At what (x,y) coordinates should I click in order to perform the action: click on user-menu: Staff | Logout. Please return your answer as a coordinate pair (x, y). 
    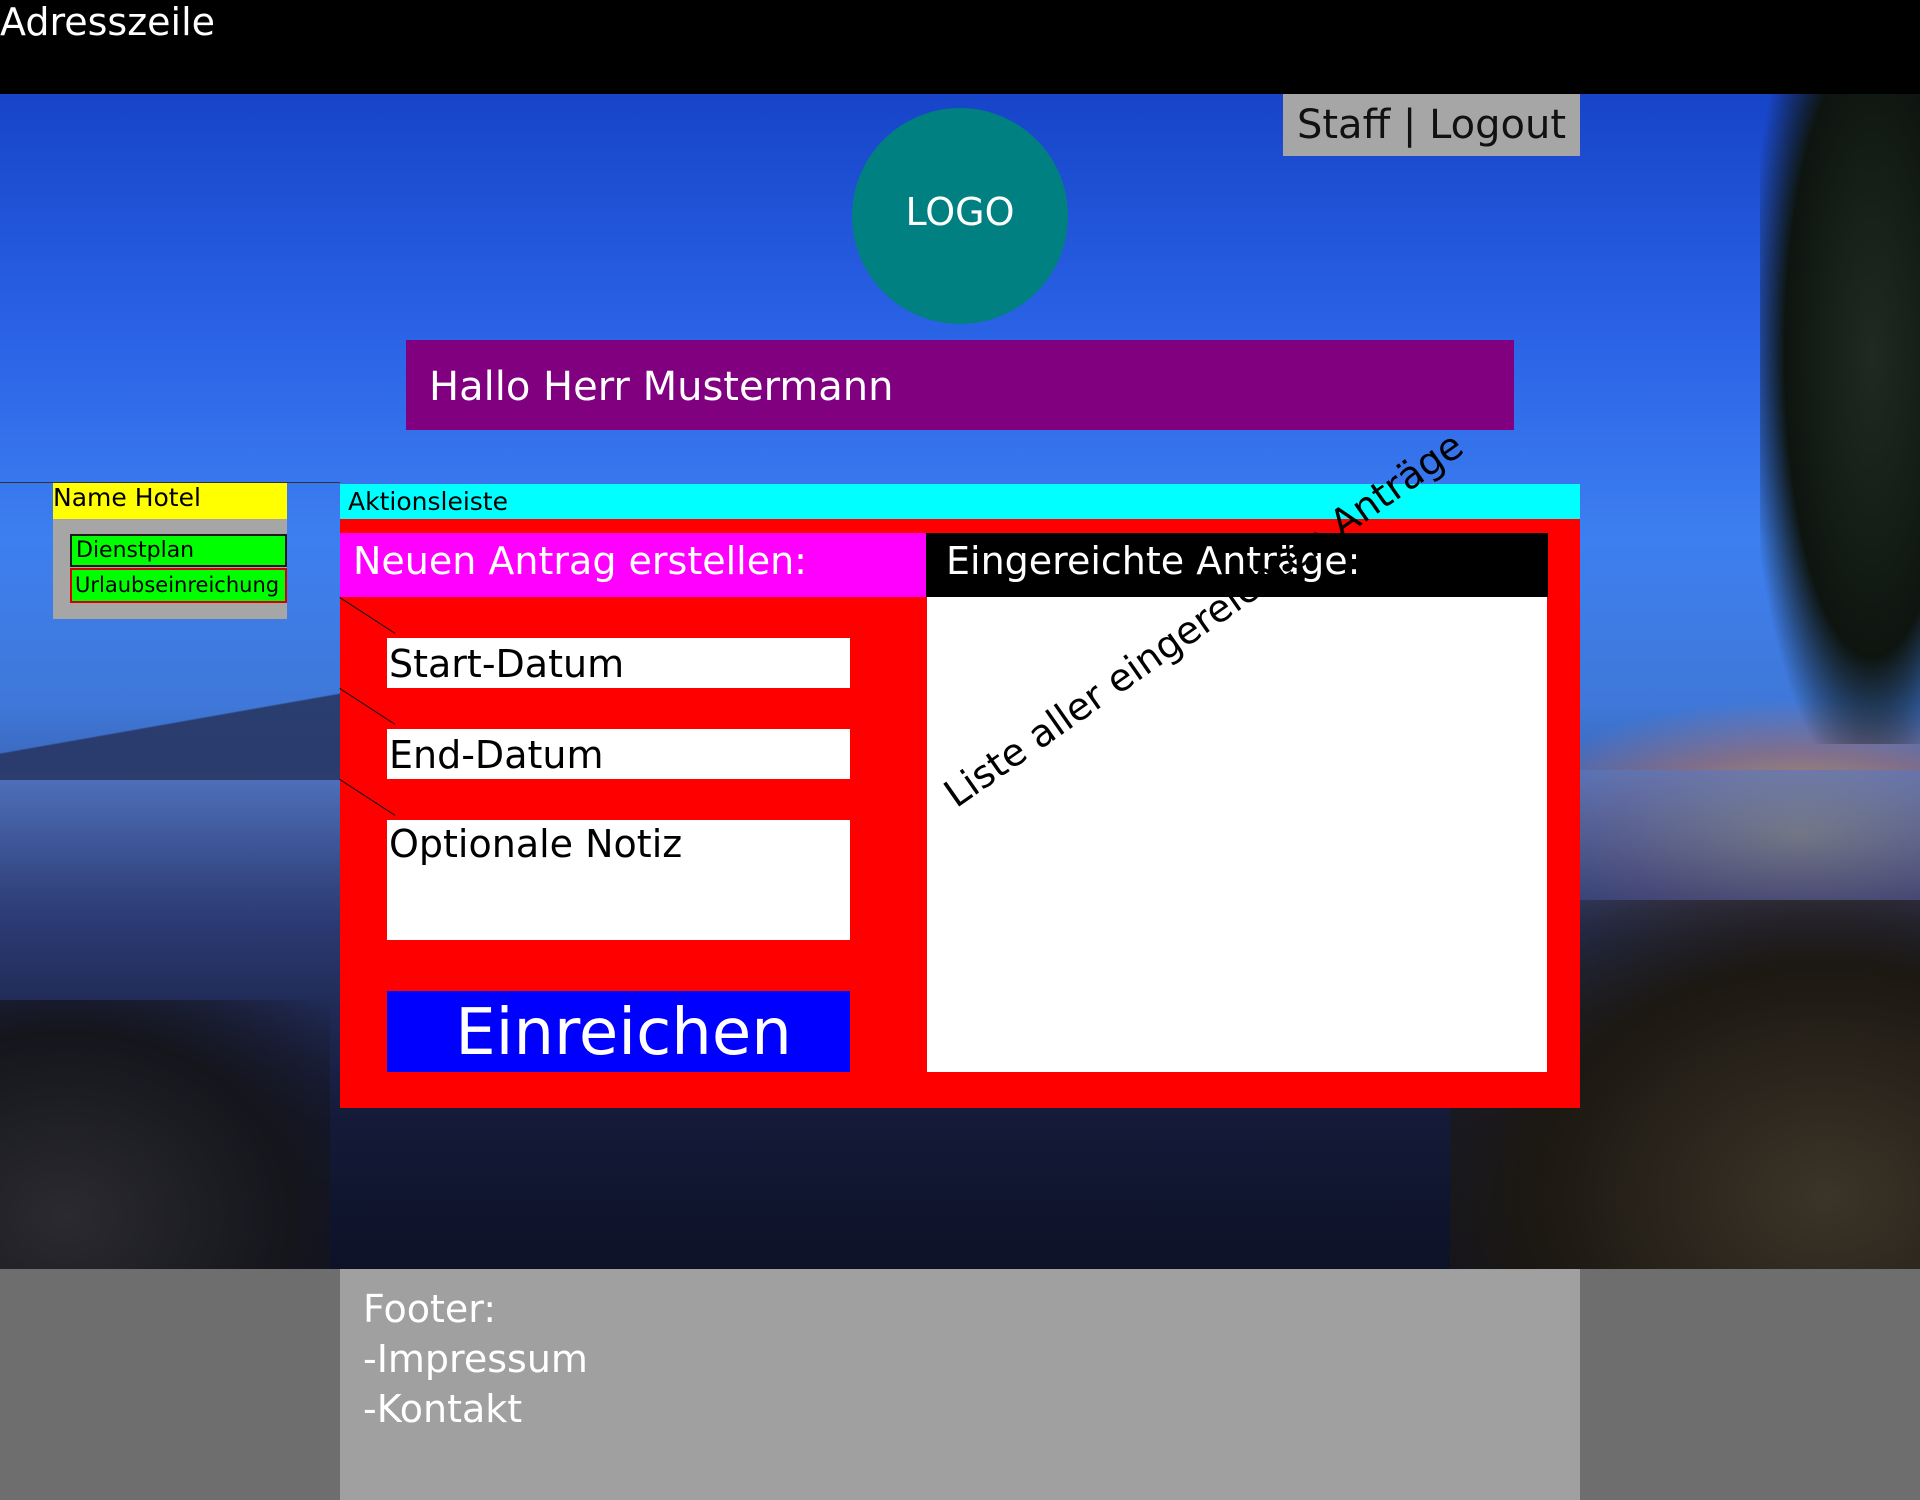
    Looking at the image, I should click on (1431, 125).